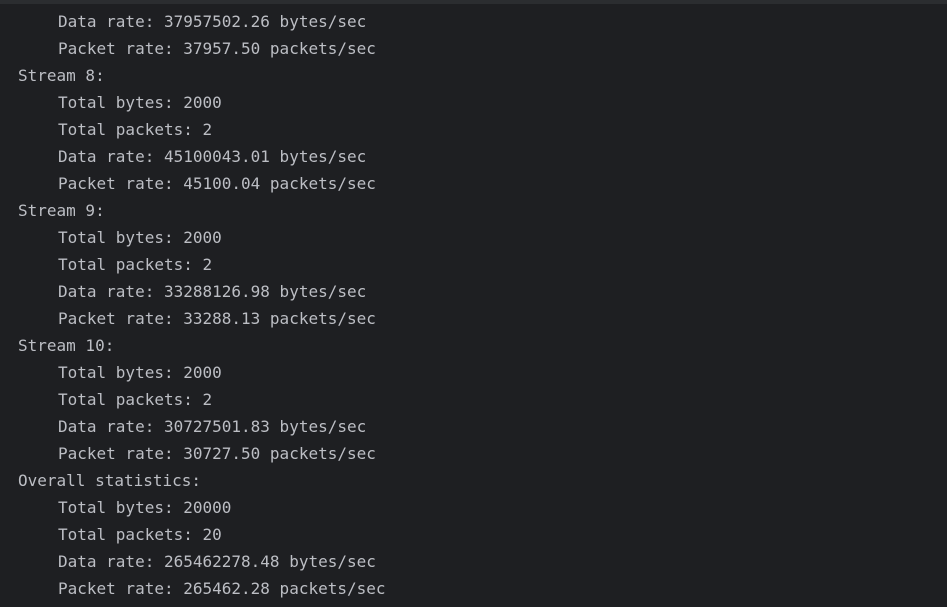 This screenshot has width=947, height=607. I want to click on console-line: Data rate: 45100043.01 bytes/sec, so click(212, 156).